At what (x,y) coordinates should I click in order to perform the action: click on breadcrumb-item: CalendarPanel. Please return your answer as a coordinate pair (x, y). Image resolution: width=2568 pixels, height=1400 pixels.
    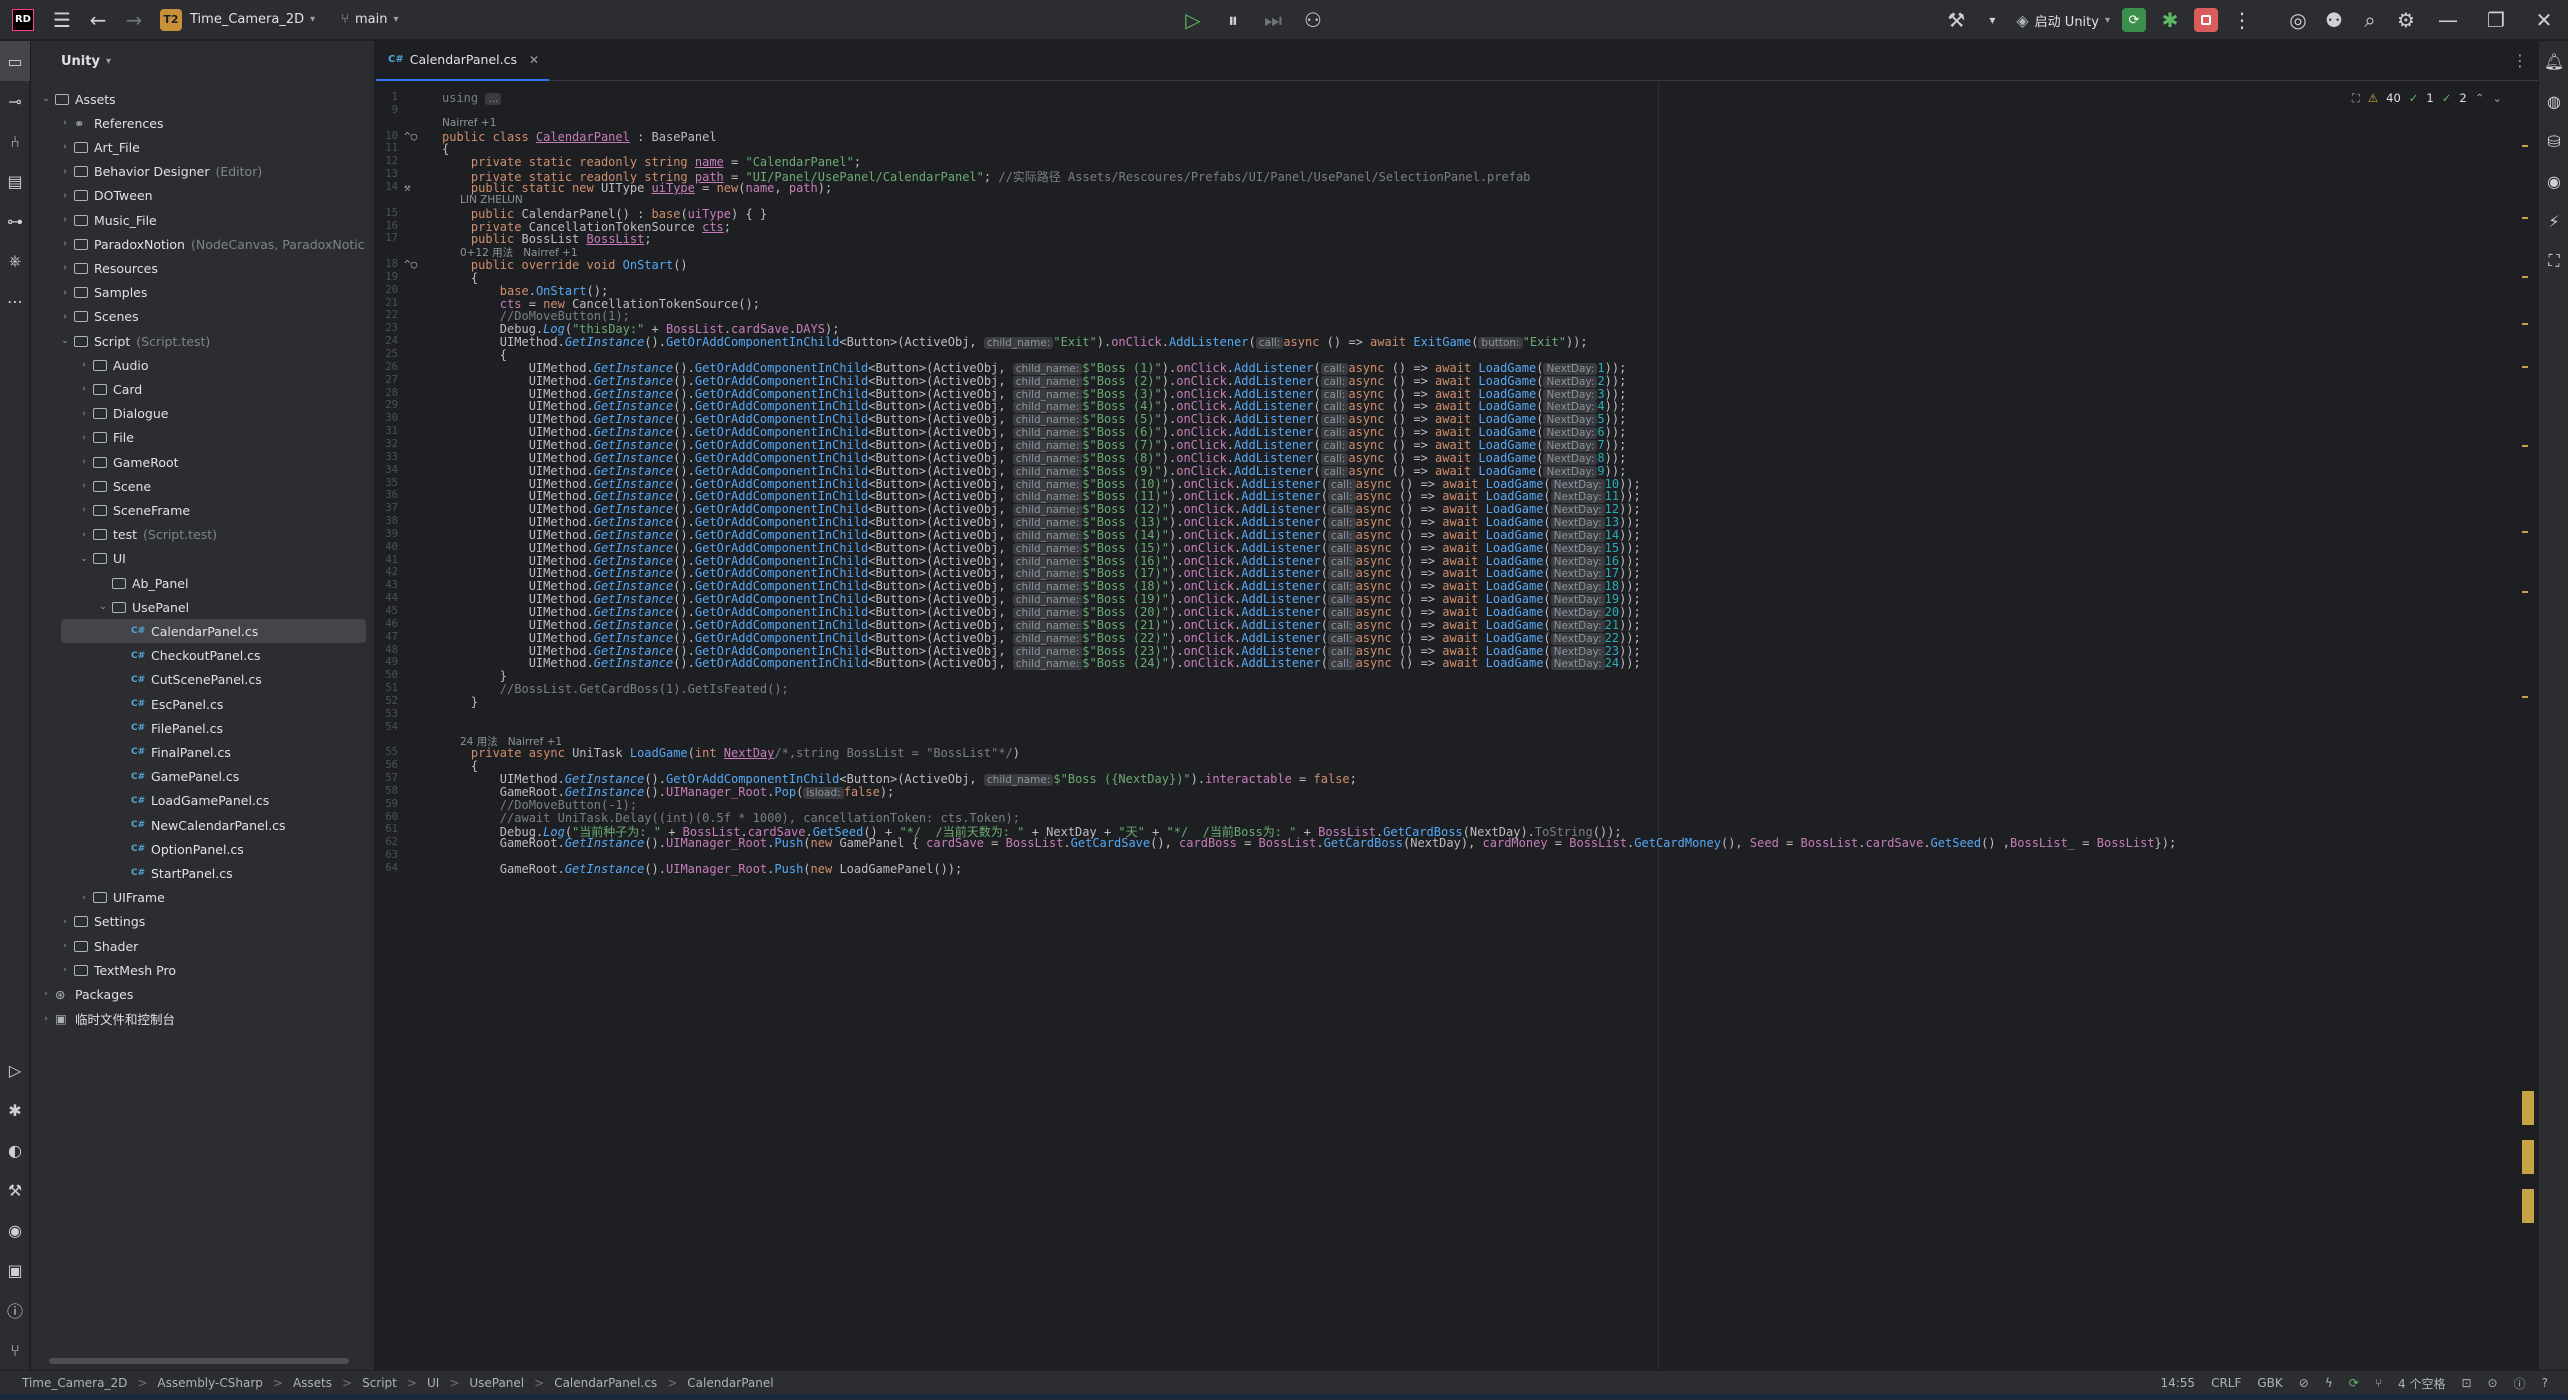
    Looking at the image, I should click on (730, 1383).